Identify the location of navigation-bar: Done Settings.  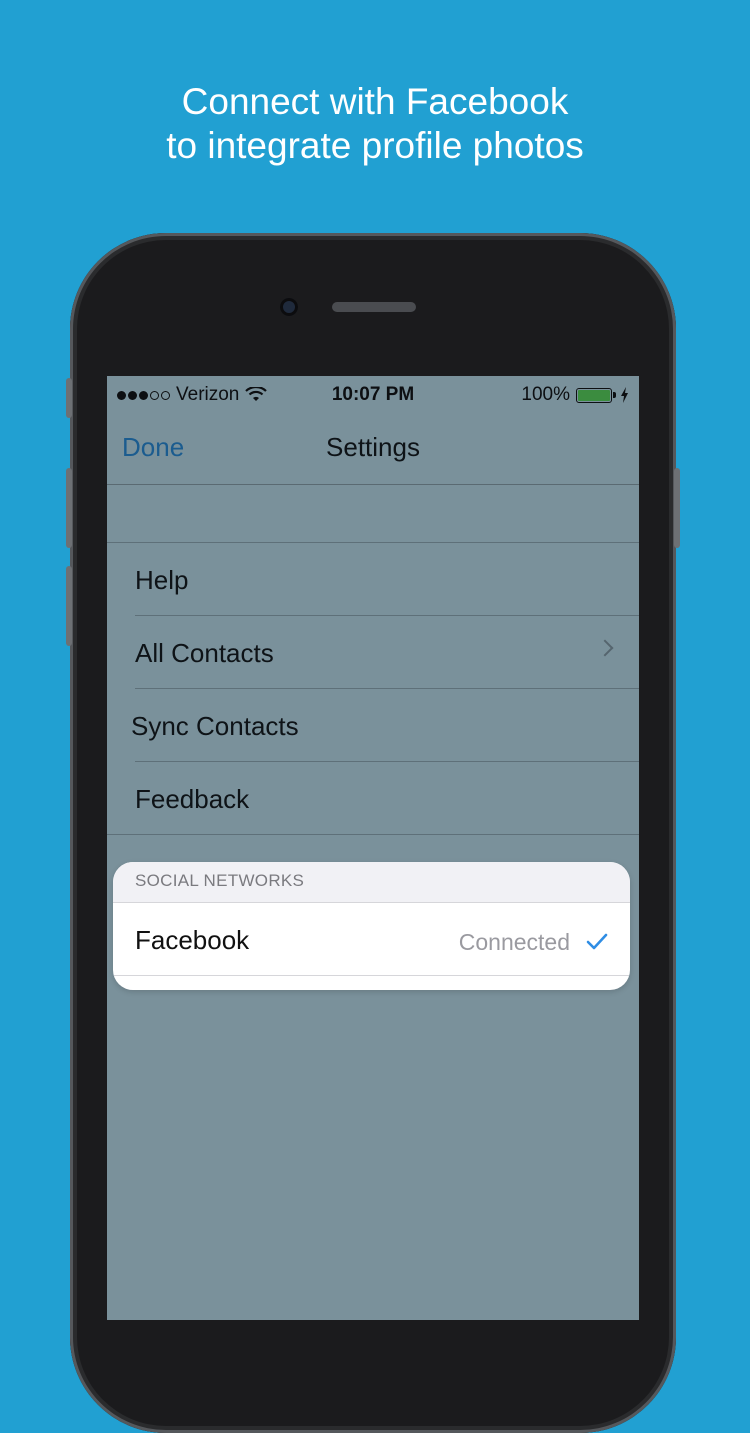
(373, 449).